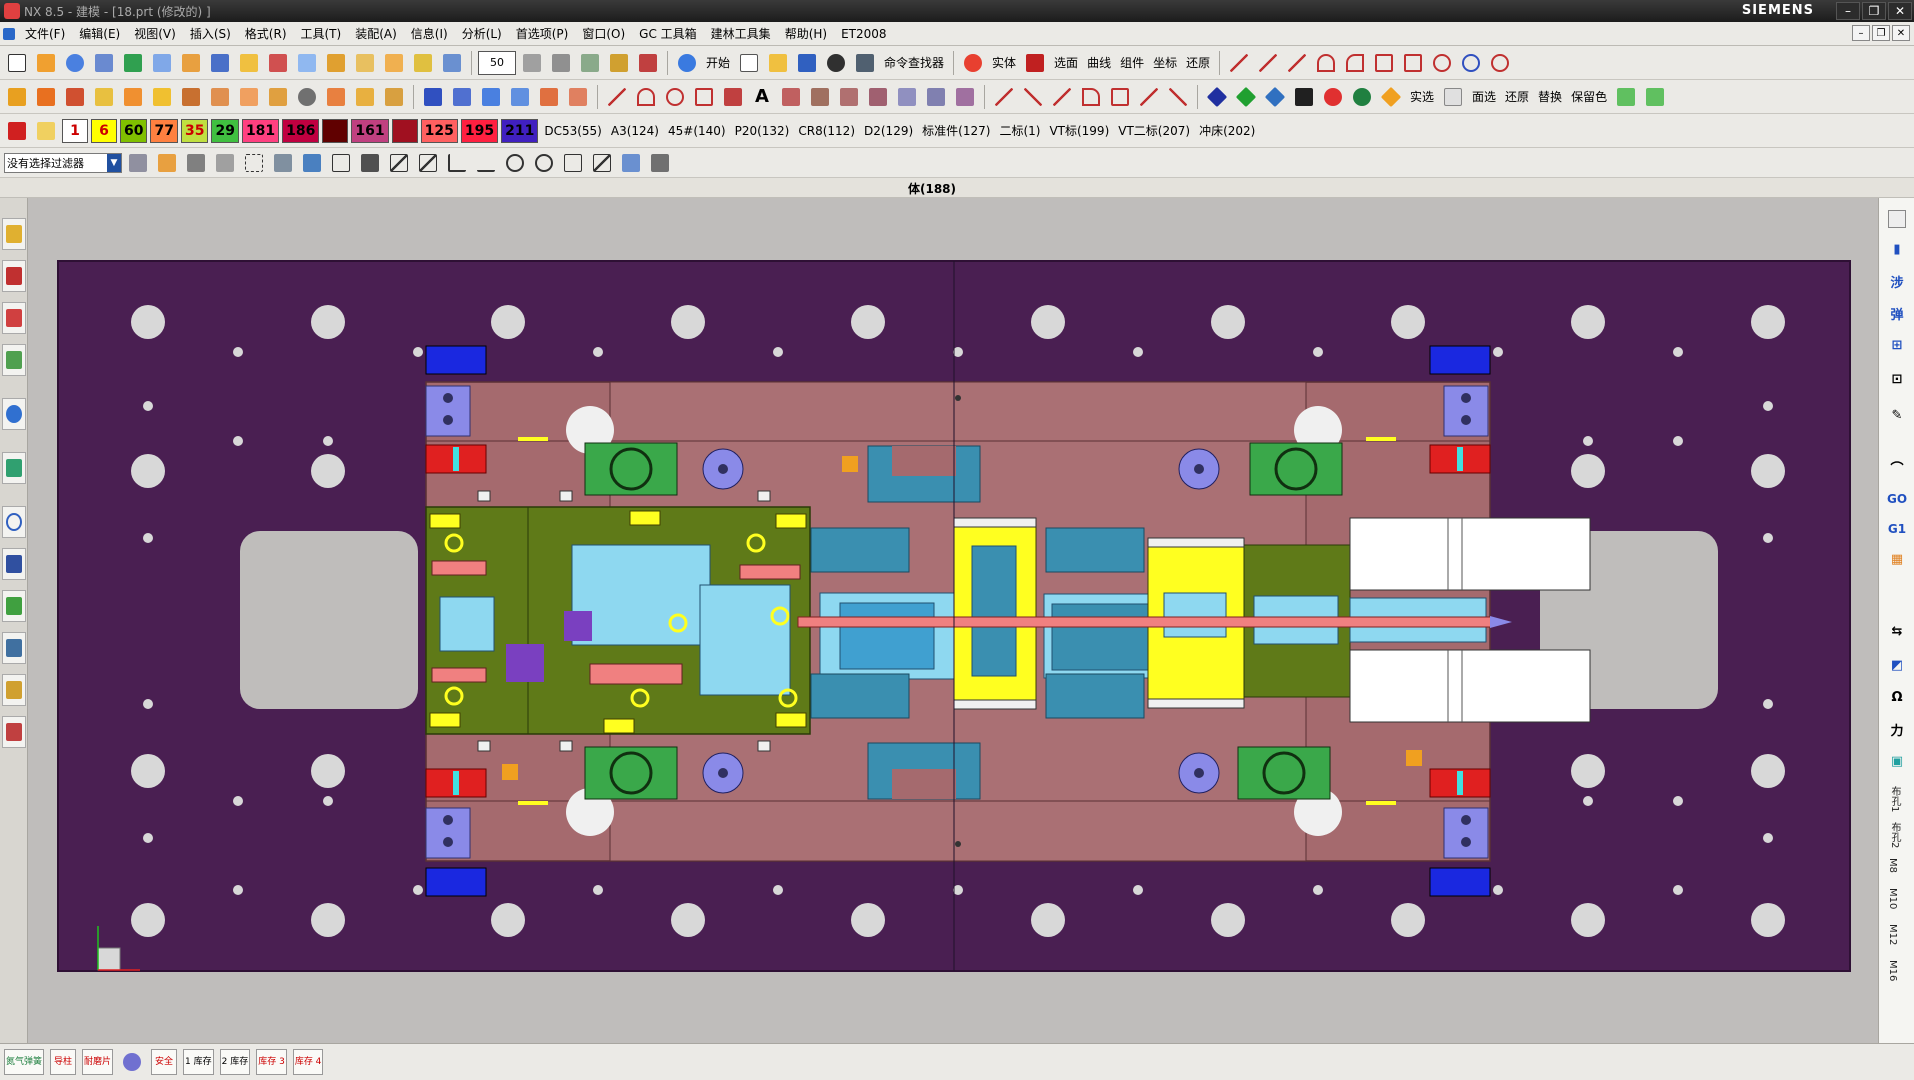 The width and height of the screenshot is (1914, 1080). I want to click on new-file-icon, so click(17, 63).